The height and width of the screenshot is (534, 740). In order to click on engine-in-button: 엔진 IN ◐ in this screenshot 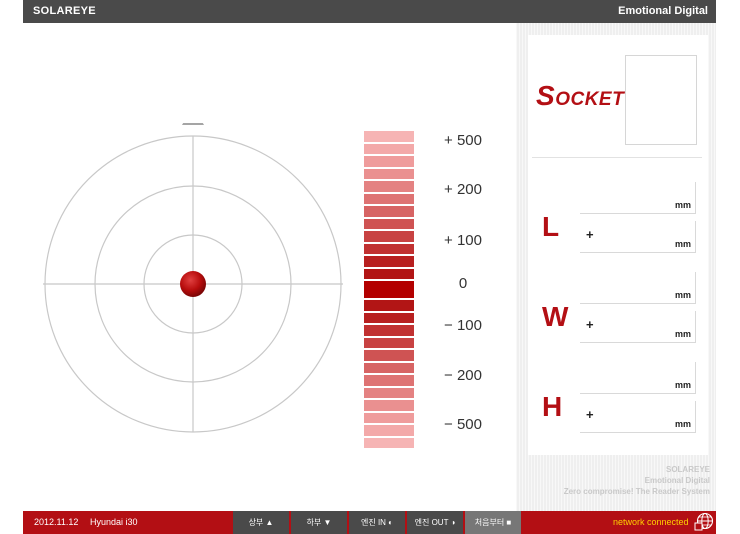, I will do `click(377, 522)`.